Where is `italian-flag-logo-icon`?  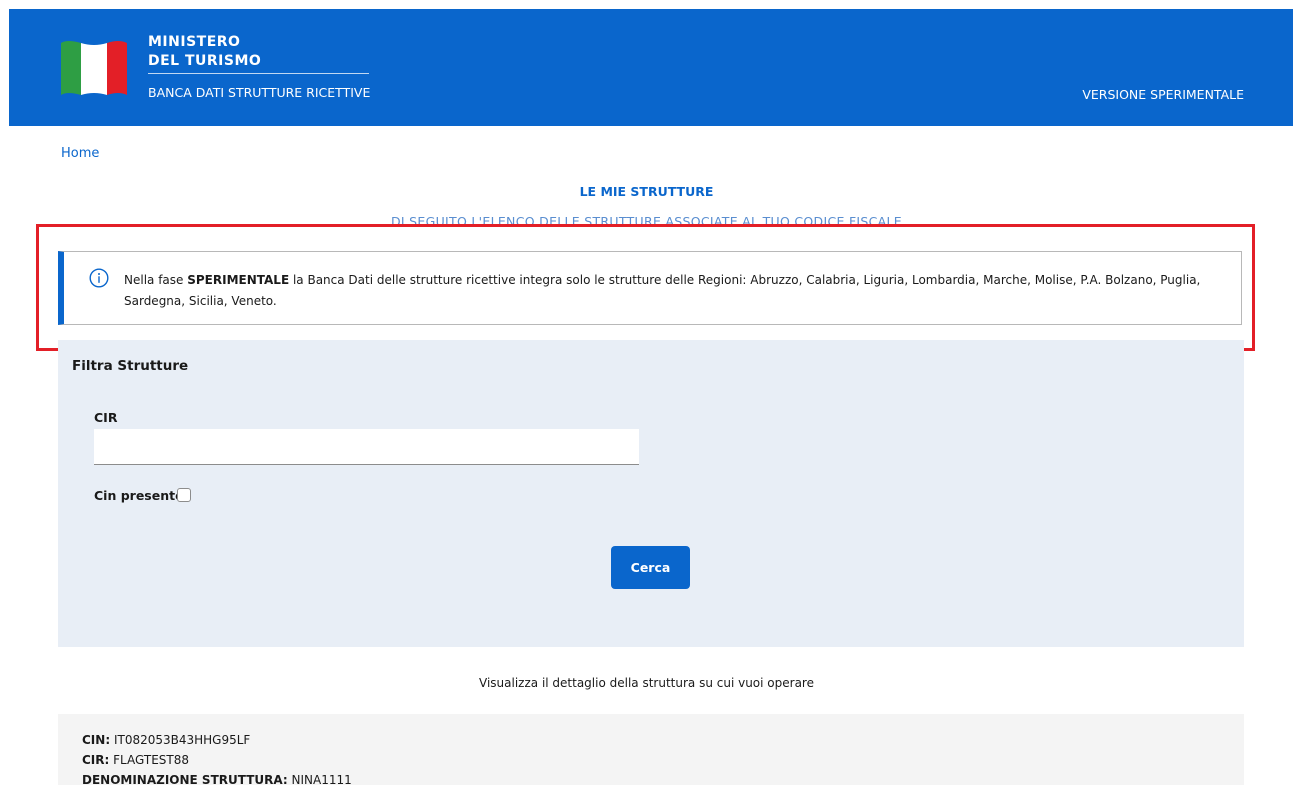
italian-flag-logo-icon is located at coordinates (94, 68).